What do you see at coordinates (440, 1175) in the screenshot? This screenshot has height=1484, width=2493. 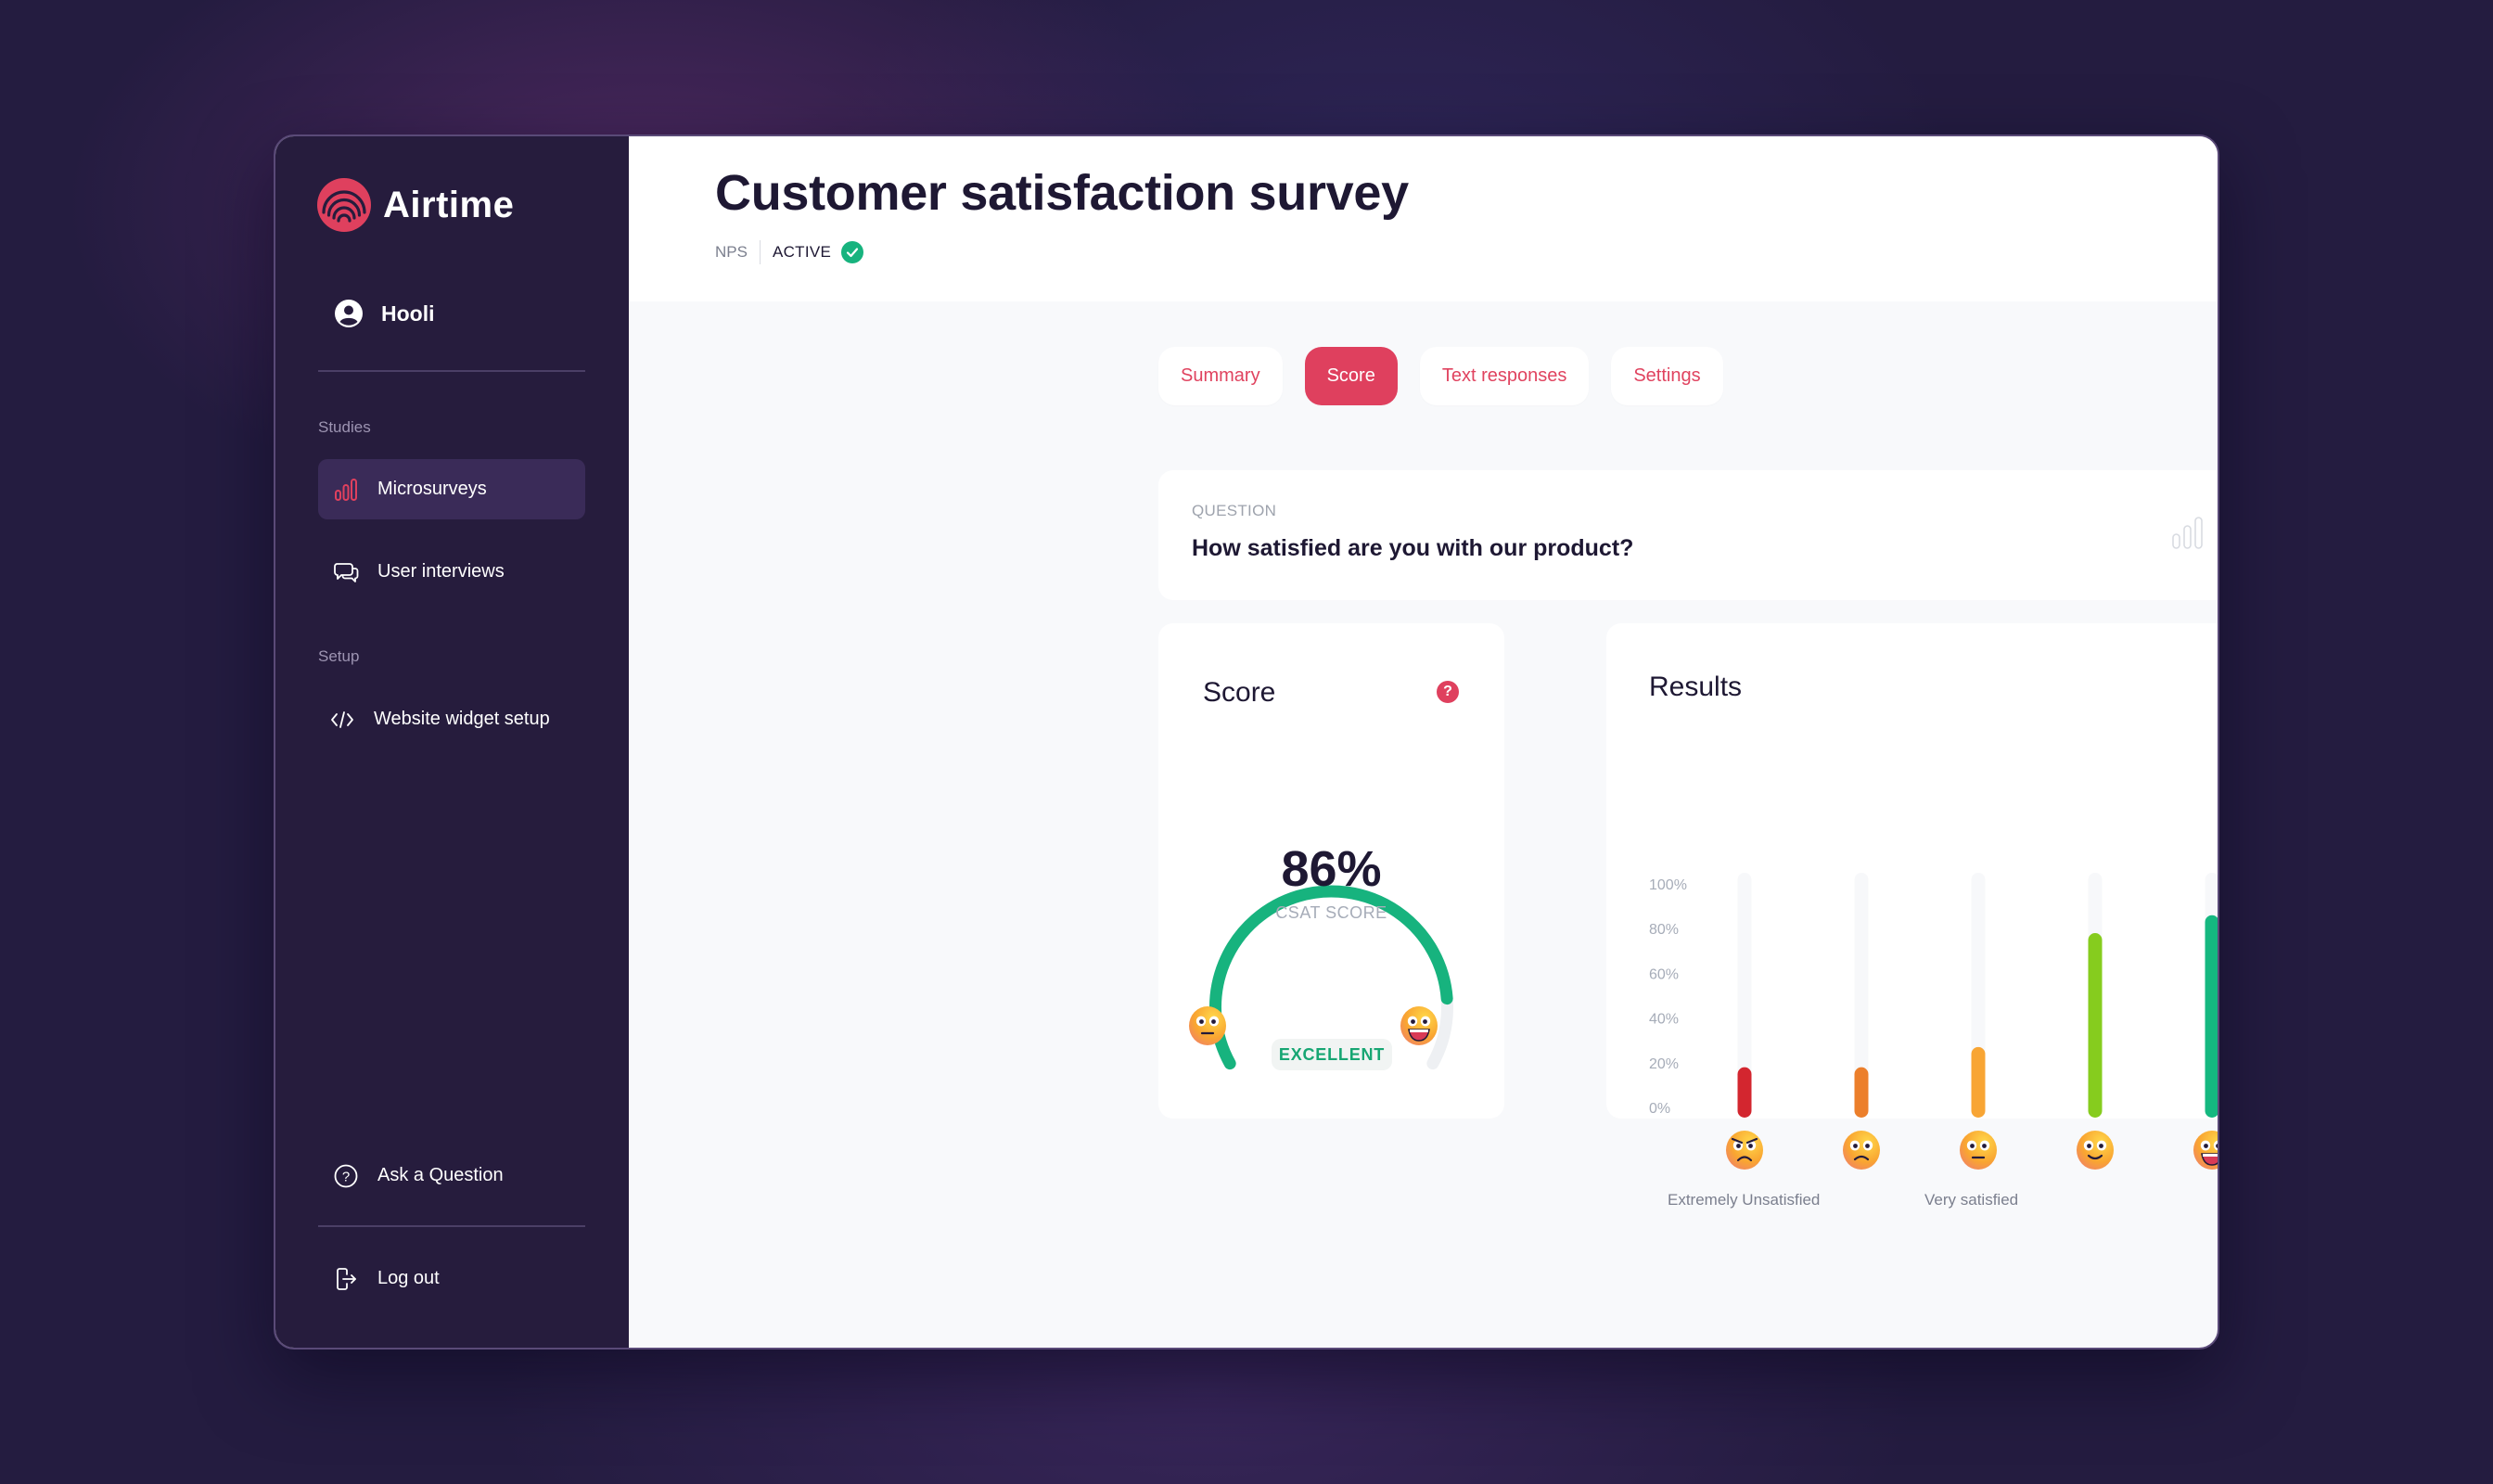 I see `ask-question-label: Ask a Question` at bounding box center [440, 1175].